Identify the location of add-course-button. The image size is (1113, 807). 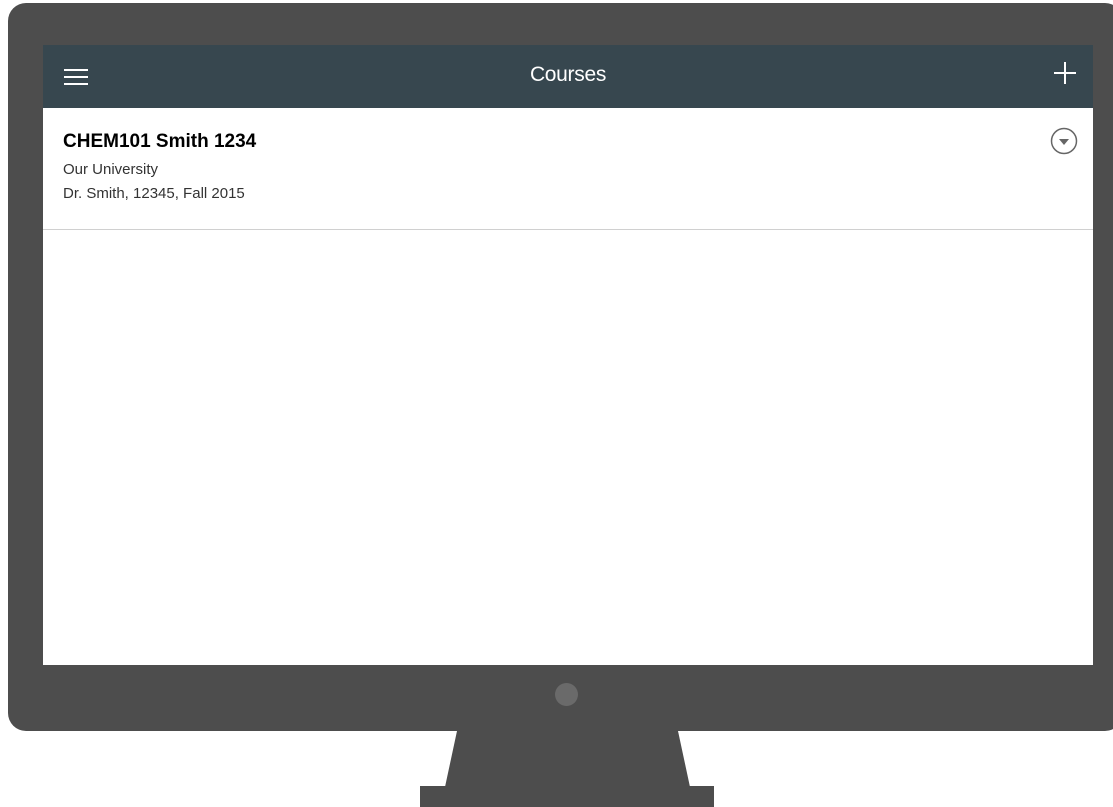
(1065, 73).